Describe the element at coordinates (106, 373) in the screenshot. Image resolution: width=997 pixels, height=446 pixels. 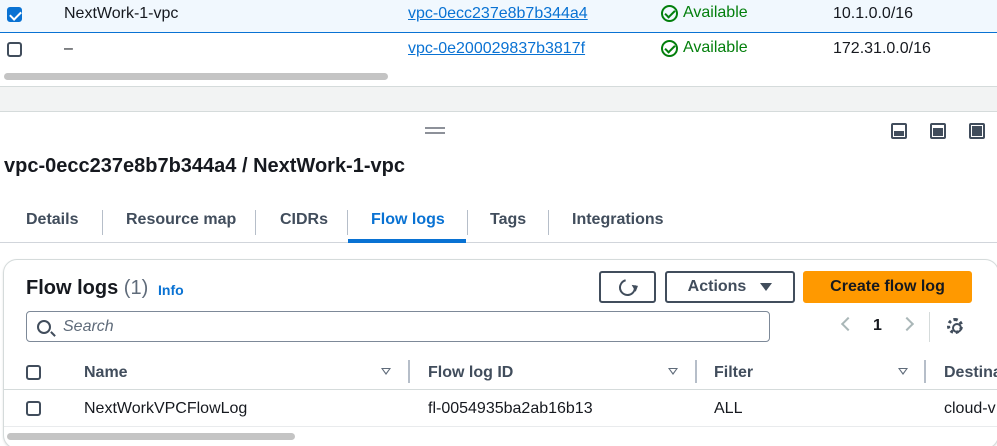
I see `column-header-name: Name` at that location.